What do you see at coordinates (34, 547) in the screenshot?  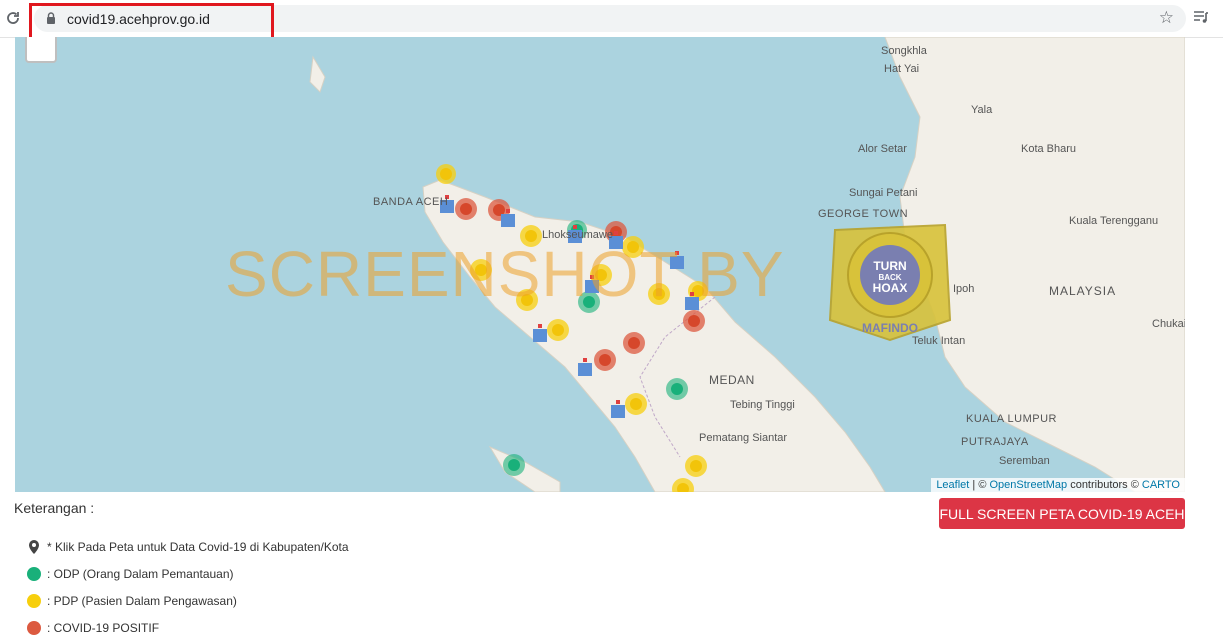 I see `map-pin-icon` at bounding box center [34, 547].